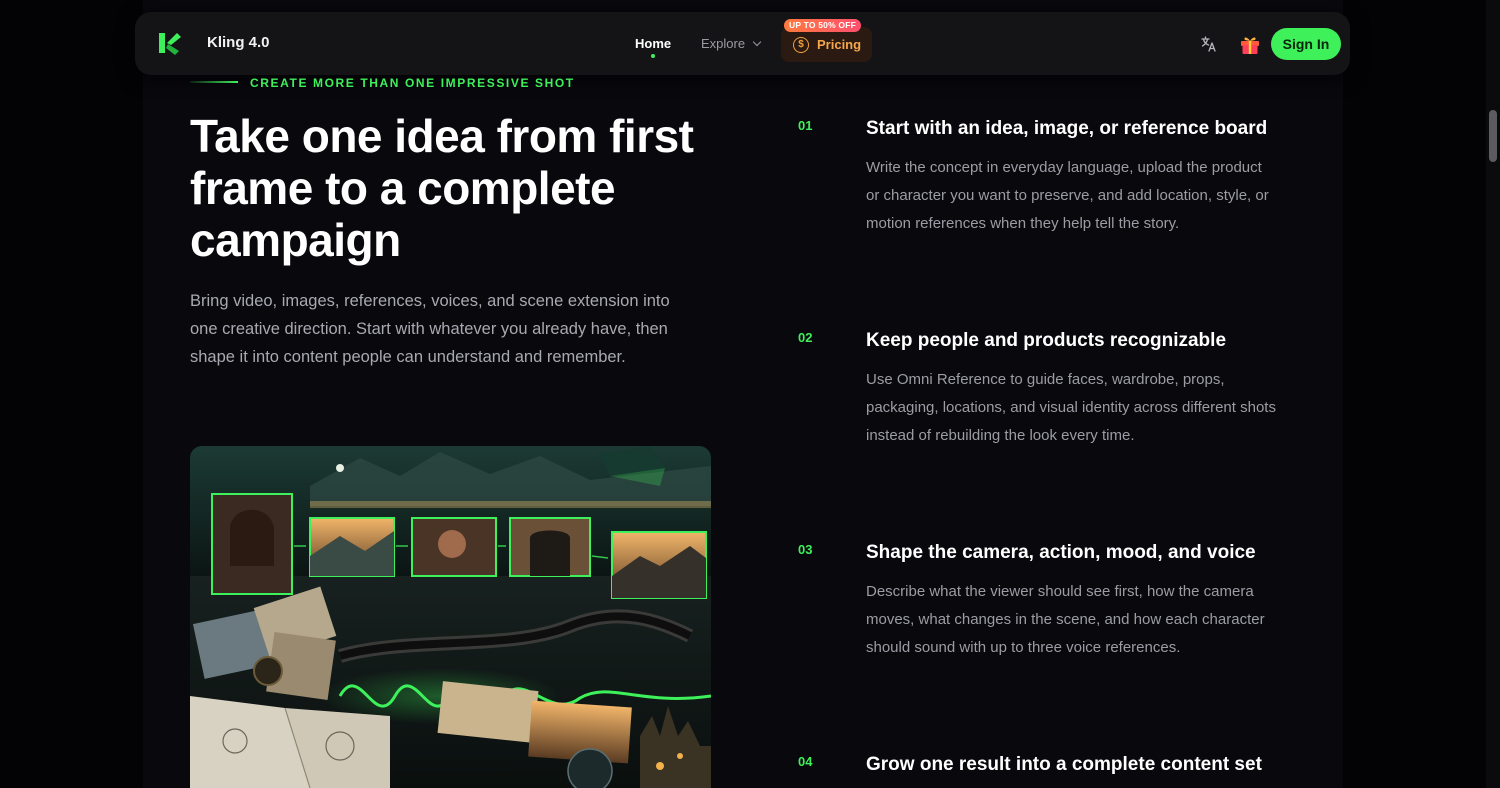 The width and height of the screenshot is (1500, 788). Describe the element at coordinates (723, 43) in the screenshot. I see `nav-explore-label: Explore` at that location.